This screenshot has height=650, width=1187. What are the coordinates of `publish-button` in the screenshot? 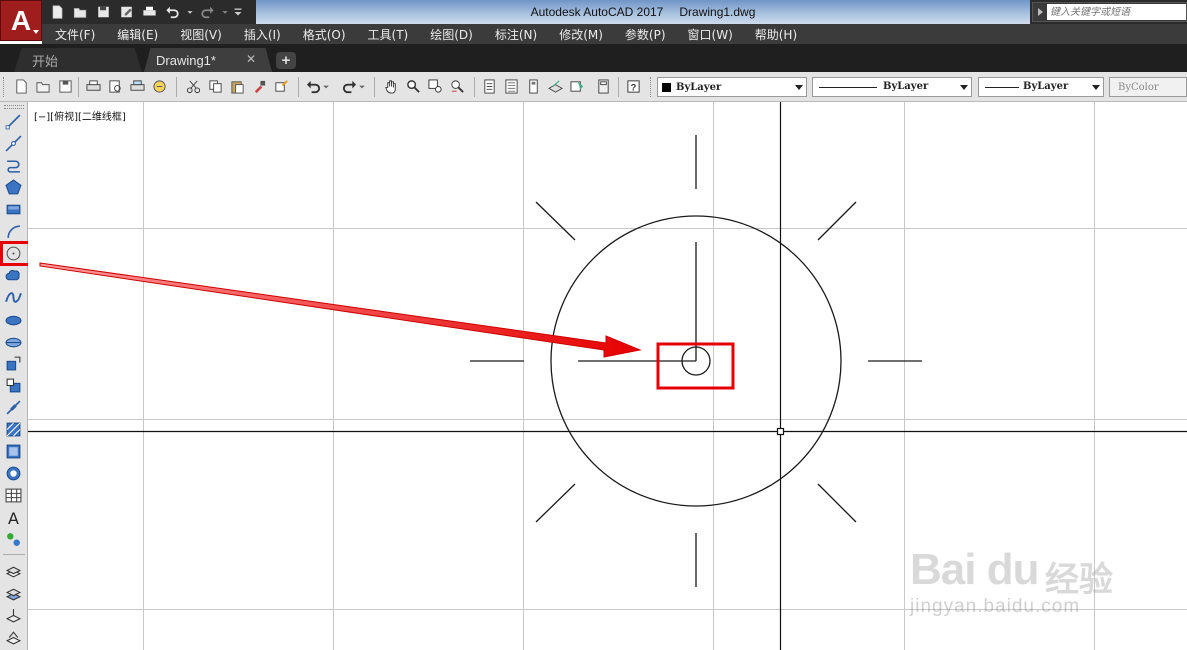 It's located at (137, 86).